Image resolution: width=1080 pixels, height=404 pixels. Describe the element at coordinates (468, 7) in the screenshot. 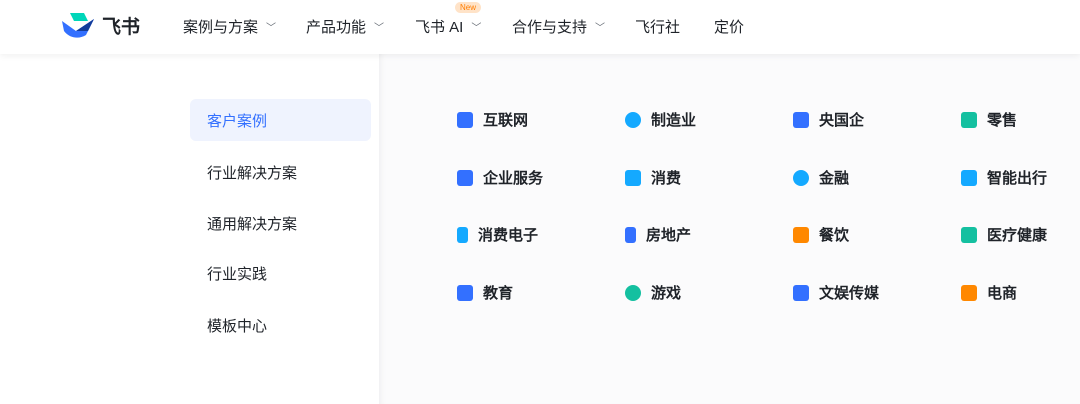

I see `new-badge: New` at that location.